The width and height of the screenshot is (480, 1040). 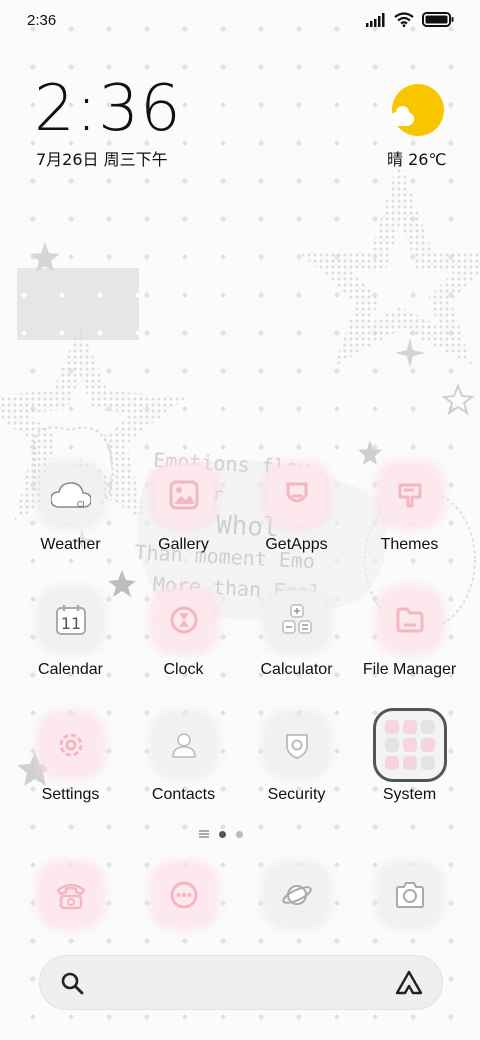 What do you see at coordinates (410, 353) in the screenshot?
I see `sparkle` at bounding box center [410, 353].